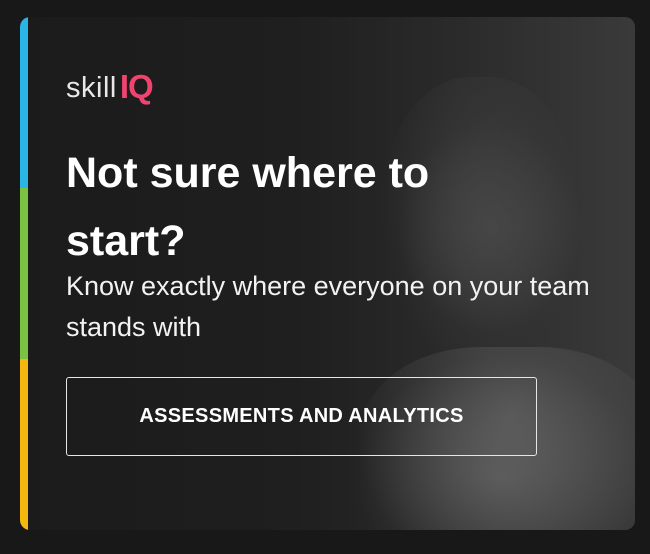  What do you see at coordinates (136, 86) in the screenshot?
I see `logo-suffix: IQ` at bounding box center [136, 86].